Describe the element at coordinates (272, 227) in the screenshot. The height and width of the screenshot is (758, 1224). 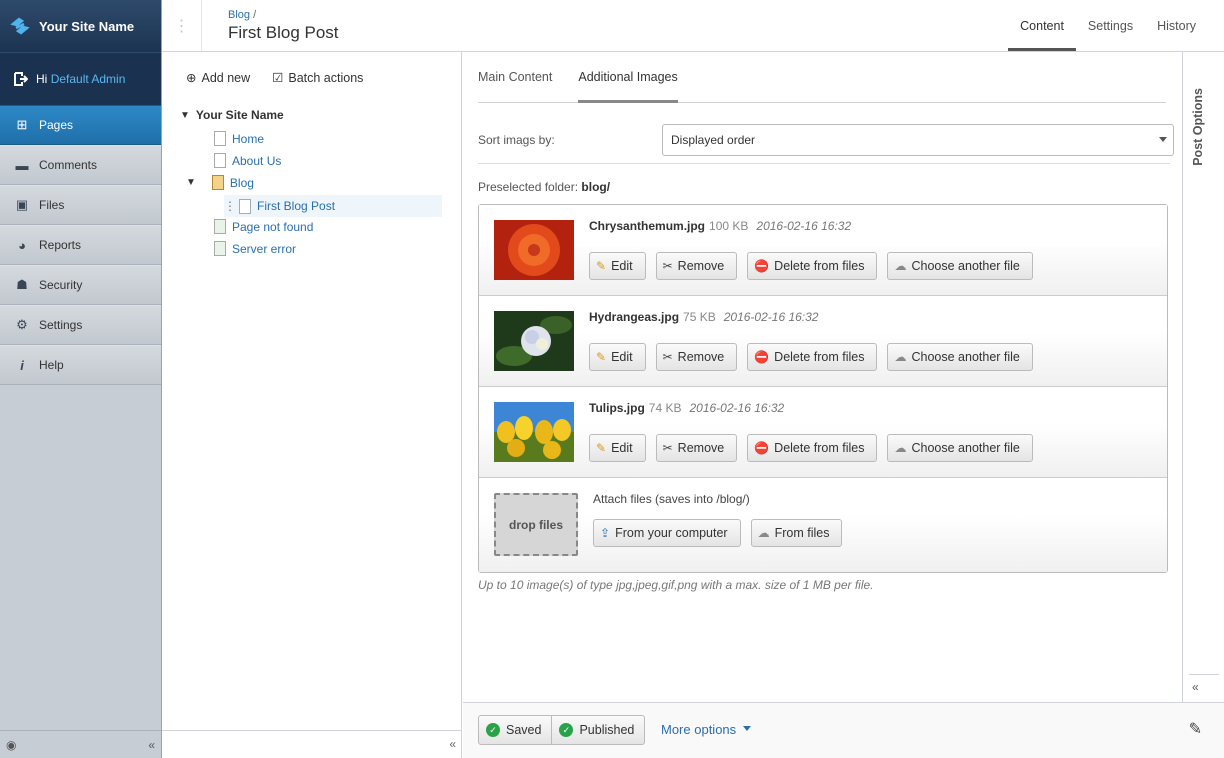
I see `tree-node-label: Page not found` at that location.